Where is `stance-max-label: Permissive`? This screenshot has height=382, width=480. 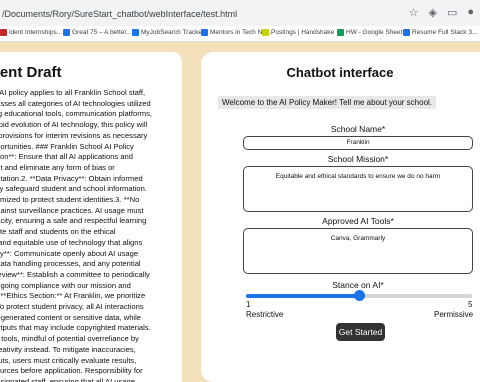 stance-max-label: Permissive is located at coordinates (454, 314).